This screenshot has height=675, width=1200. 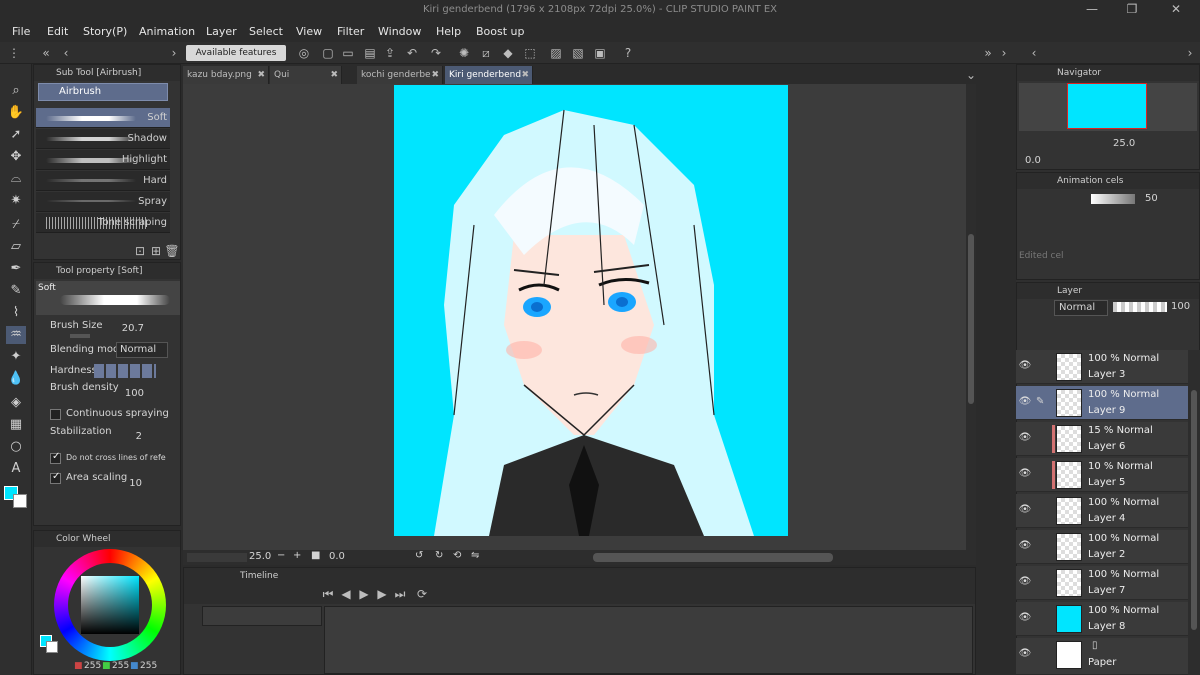 What do you see at coordinates (489, 75) in the screenshot?
I see `tab-kiri-genderbend: Kiri genderbend ✖` at bounding box center [489, 75].